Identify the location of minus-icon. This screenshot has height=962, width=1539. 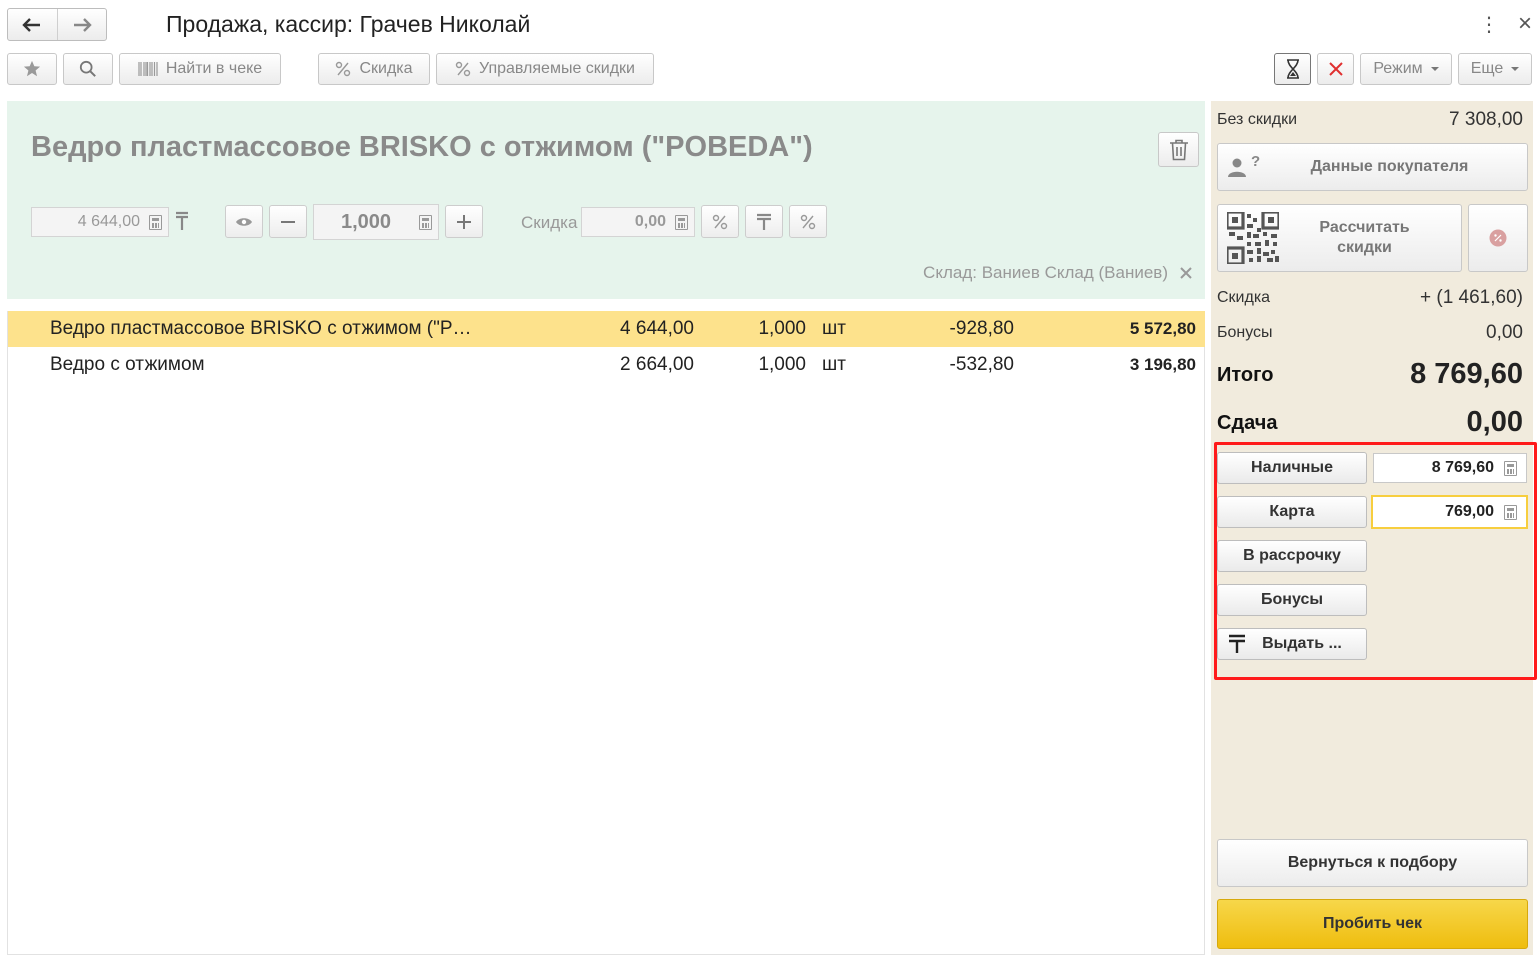
(288, 221).